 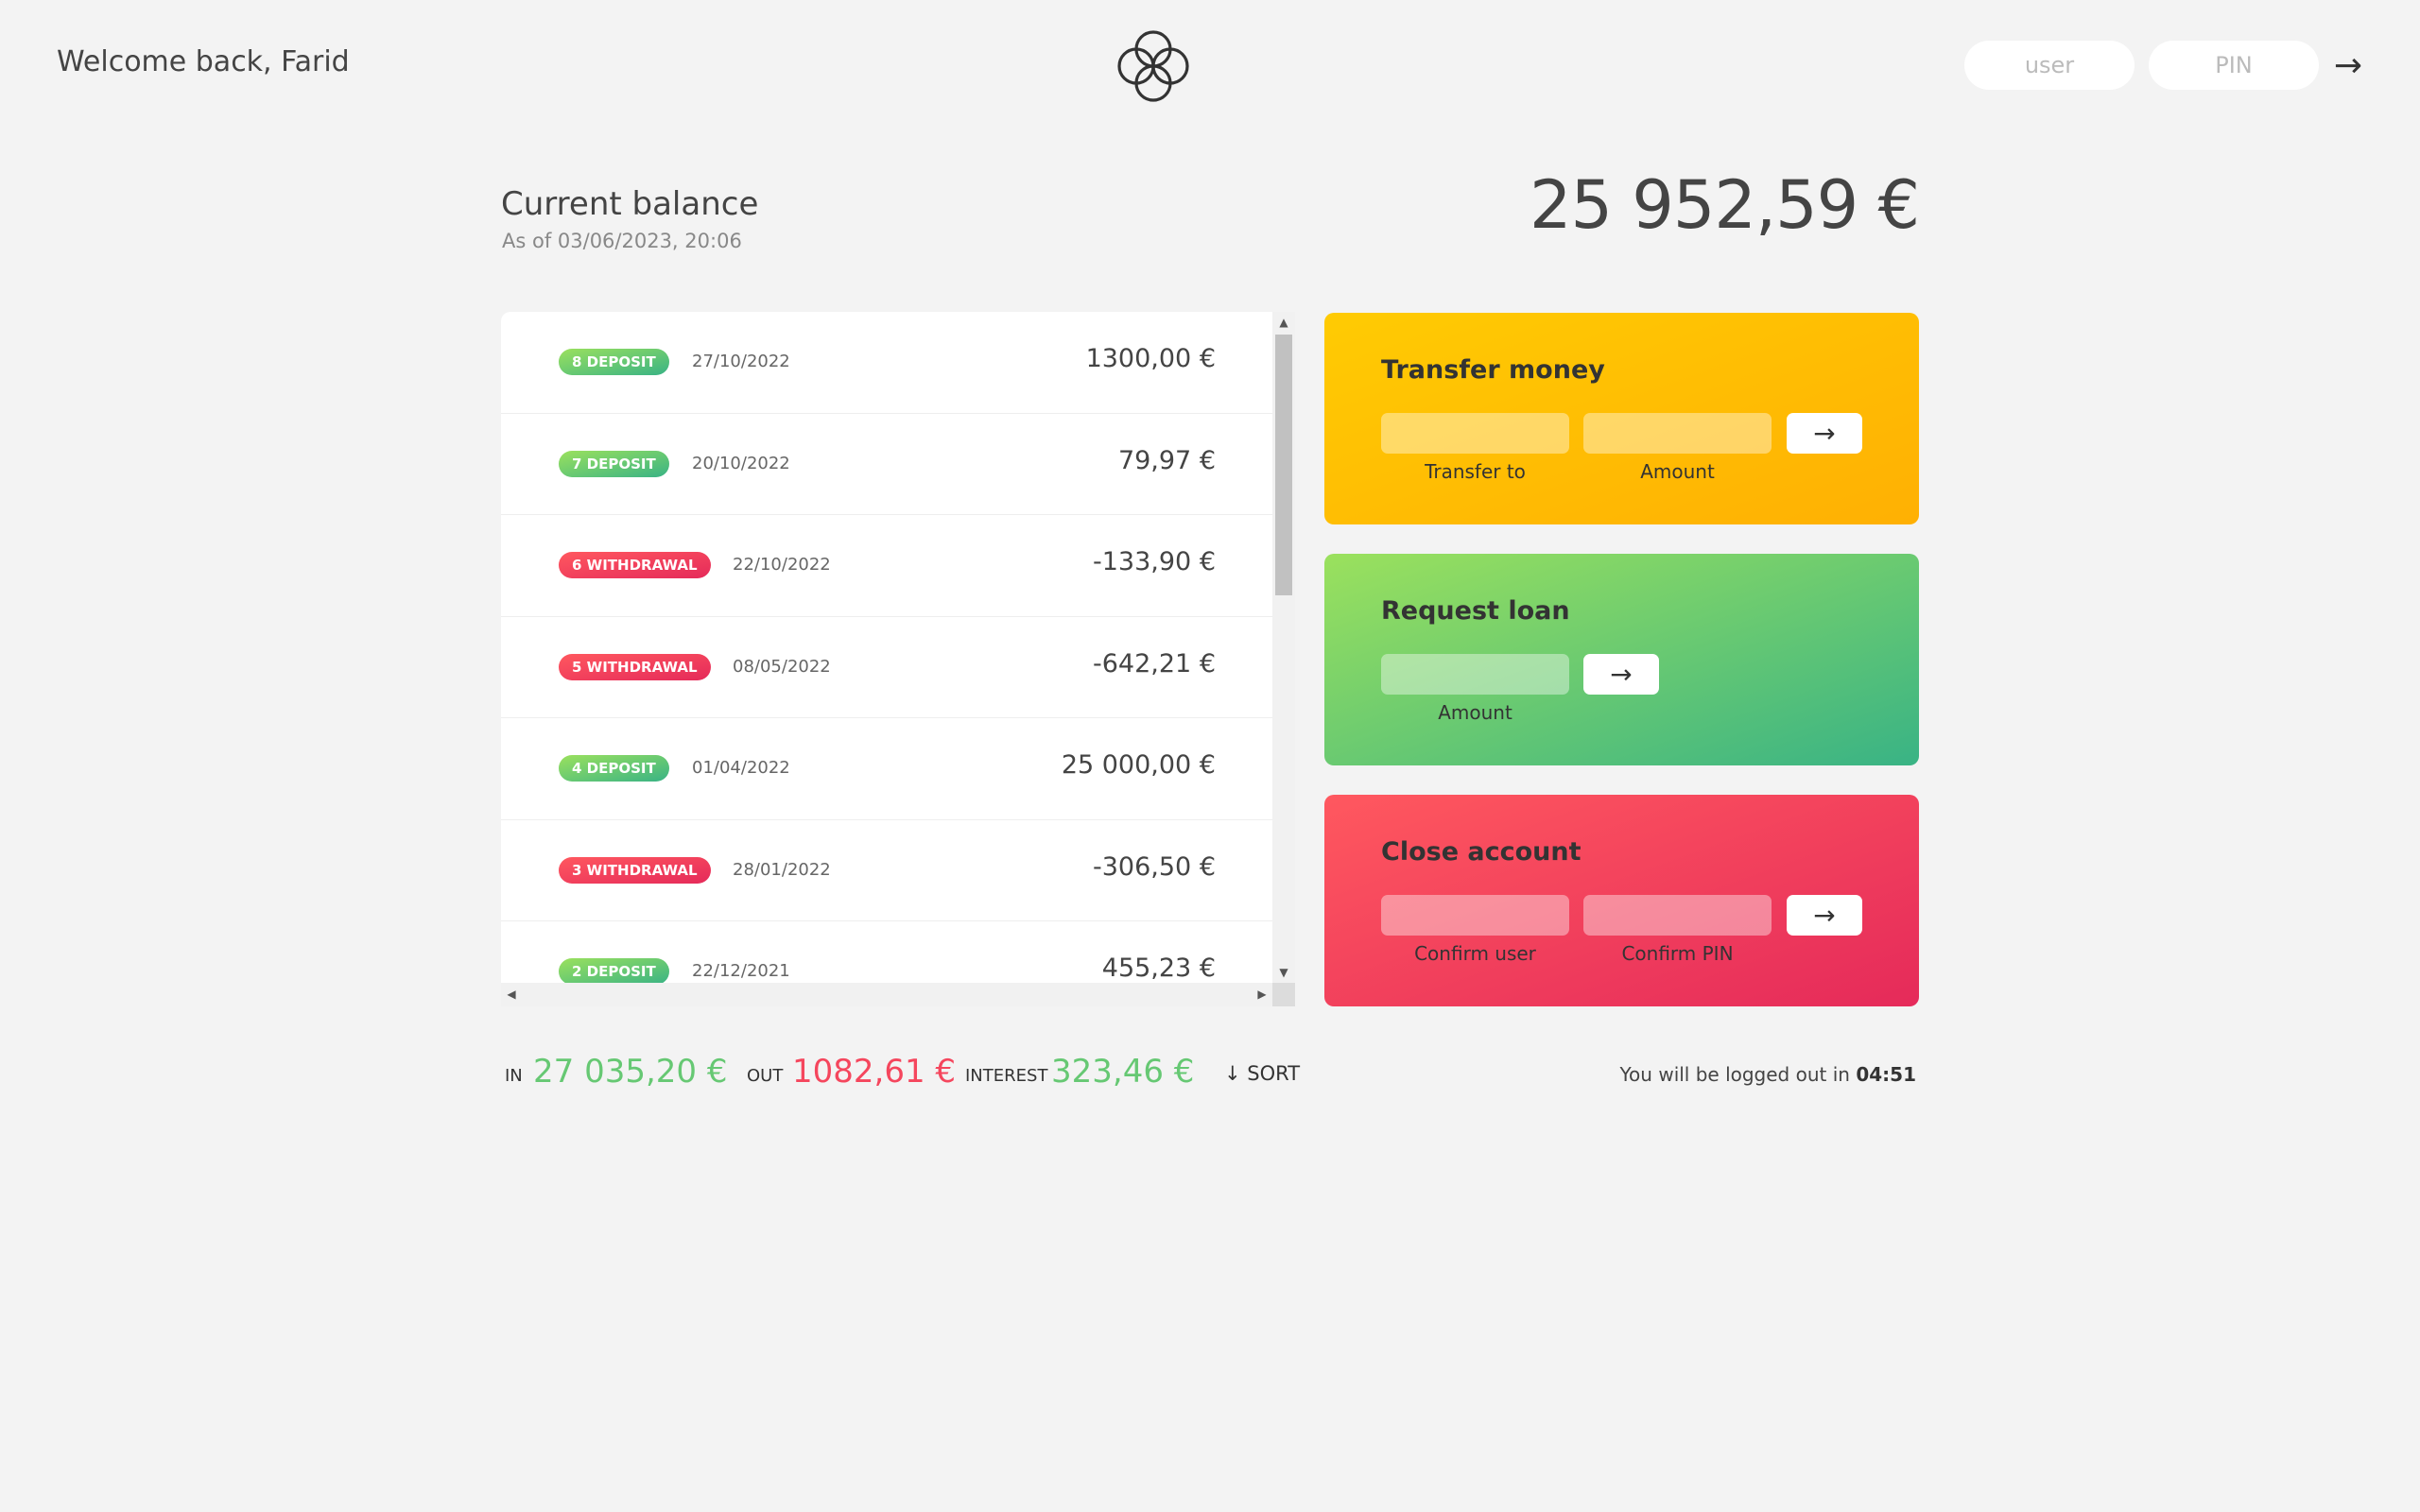 What do you see at coordinates (782, 869) in the screenshot?
I see `movement-date: 28/01/2022` at bounding box center [782, 869].